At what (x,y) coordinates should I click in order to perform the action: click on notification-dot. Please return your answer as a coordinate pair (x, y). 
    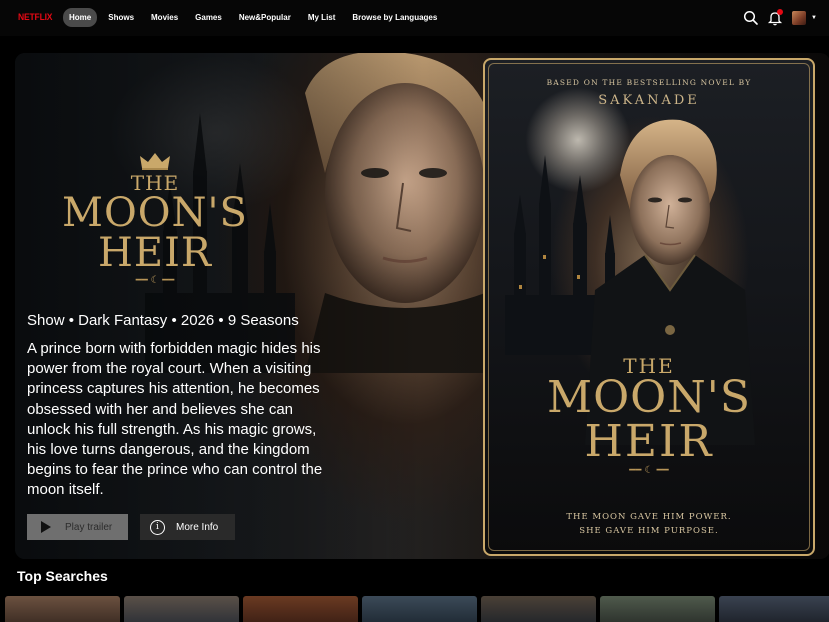
    Looking at the image, I should click on (780, 12).